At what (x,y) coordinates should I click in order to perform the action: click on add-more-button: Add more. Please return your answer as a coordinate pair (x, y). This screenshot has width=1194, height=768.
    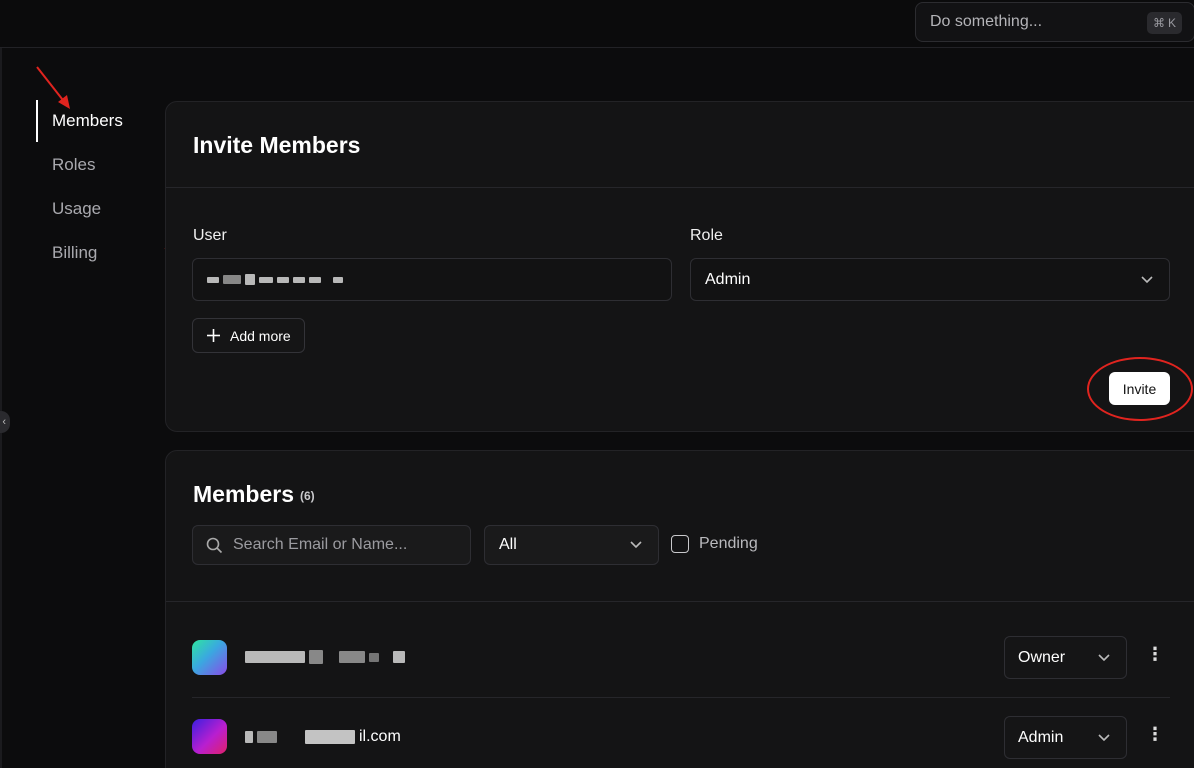
    Looking at the image, I should click on (248, 335).